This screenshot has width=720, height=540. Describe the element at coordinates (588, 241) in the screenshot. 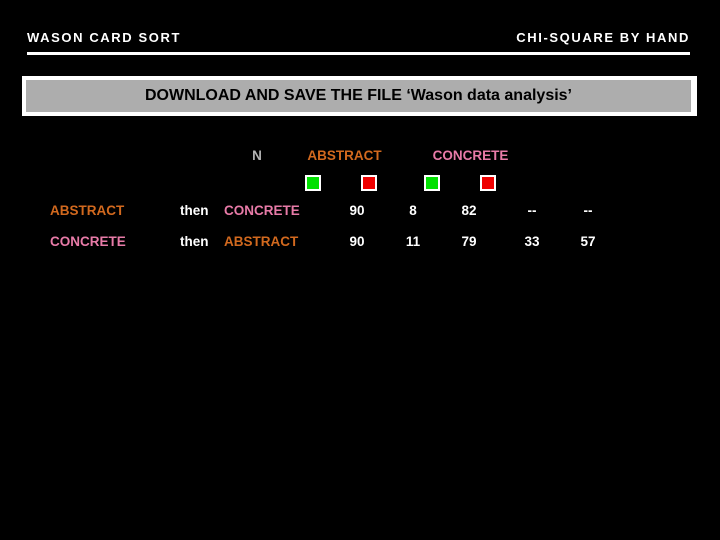

I see `row-concrete-red-value: 57` at that location.